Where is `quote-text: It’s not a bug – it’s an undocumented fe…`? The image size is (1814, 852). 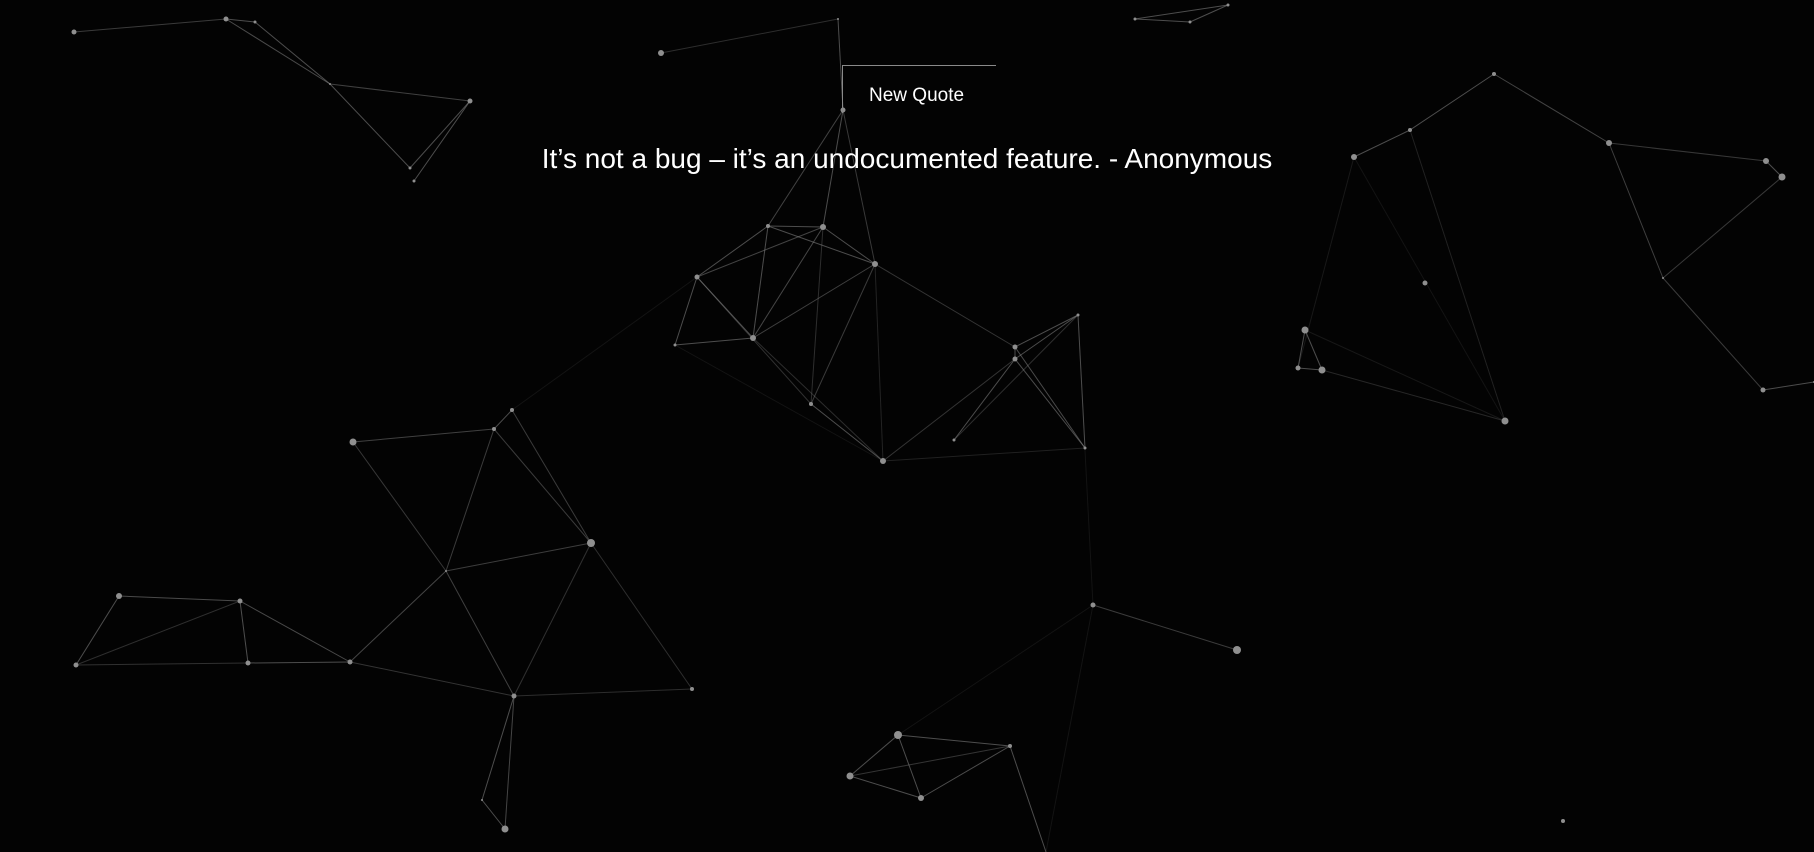 quote-text: It’s not a bug – it’s an undocumented fe… is located at coordinates (907, 158).